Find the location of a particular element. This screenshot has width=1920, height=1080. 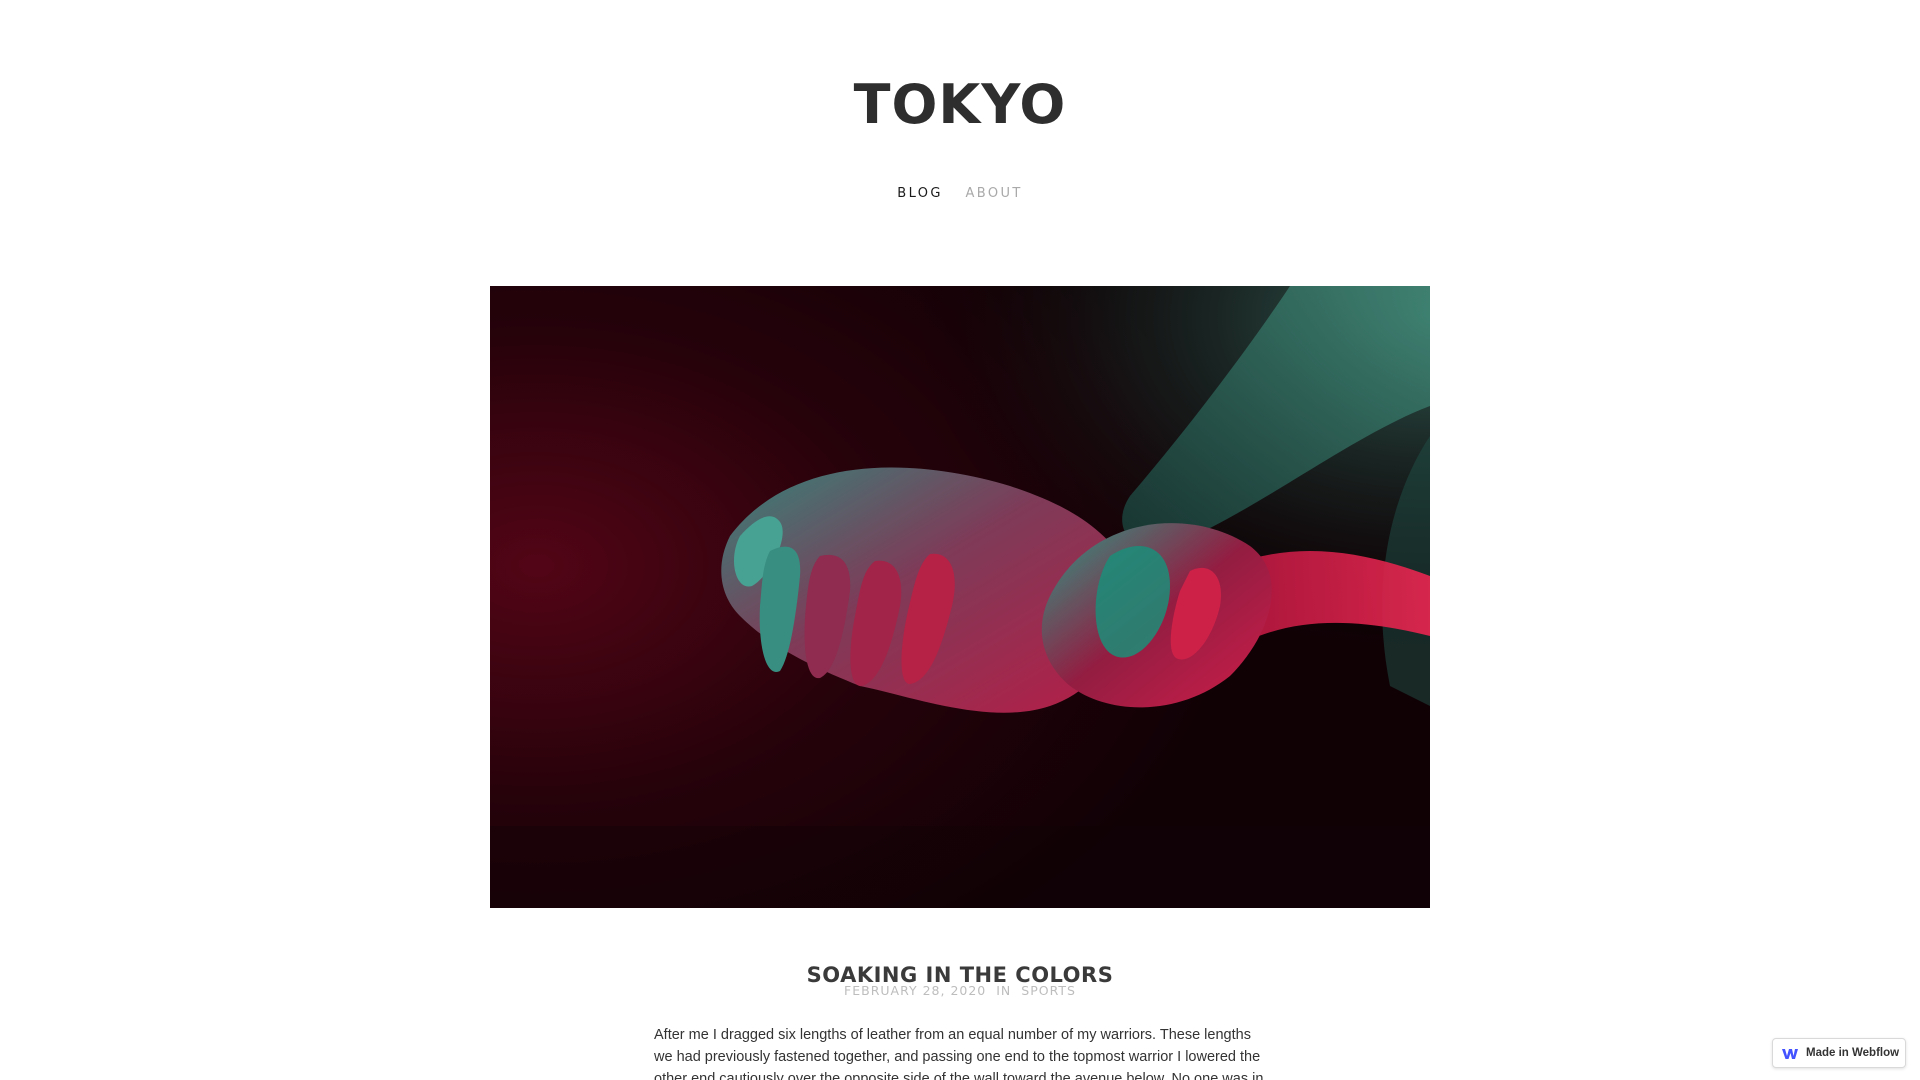

post-date: FEBRUARY 28, 2020 is located at coordinates (915, 990).